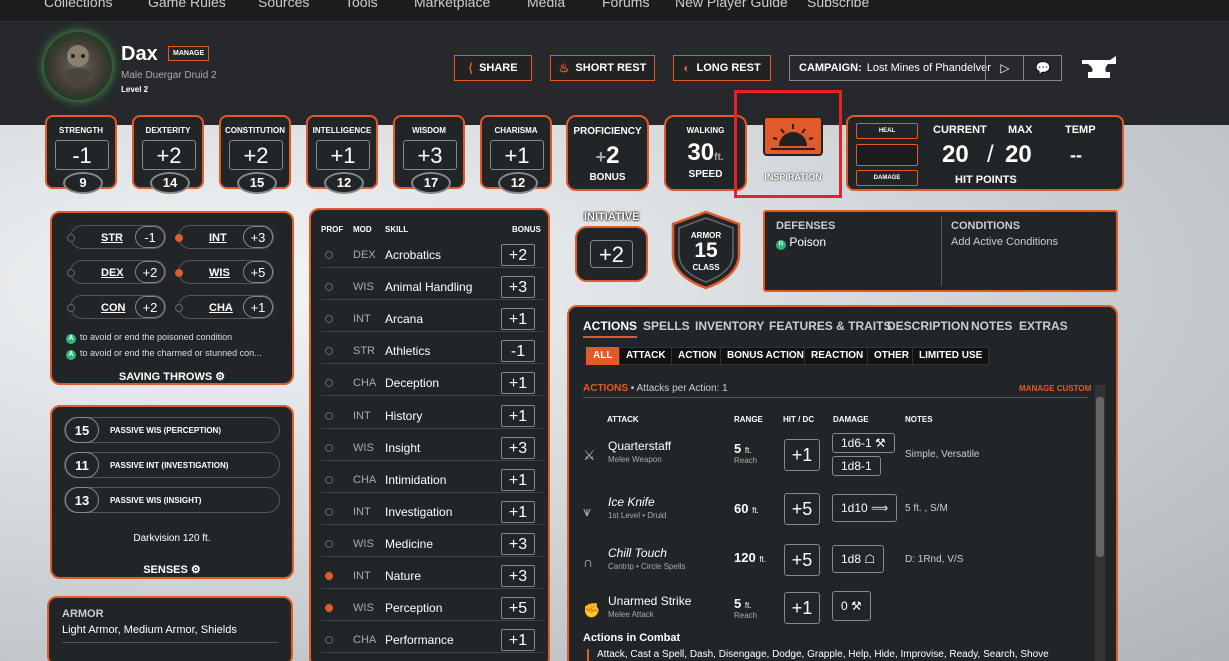 This screenshot has width=1229, height=661. What do you see at coordinates (116, 272) in the screenshot?
I see `save-dex: DEX +2` at bounding box center [116, 272].